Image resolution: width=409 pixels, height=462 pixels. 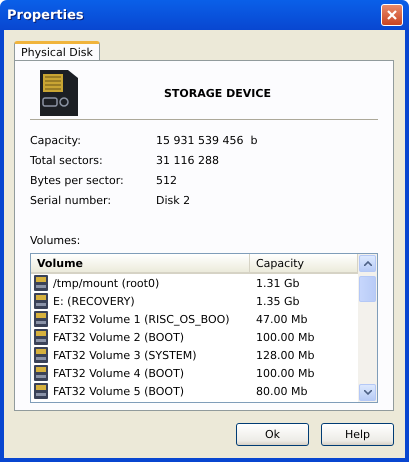 I want to click on volume-name: E: (RECOVERY), so click(x=94, y=301).